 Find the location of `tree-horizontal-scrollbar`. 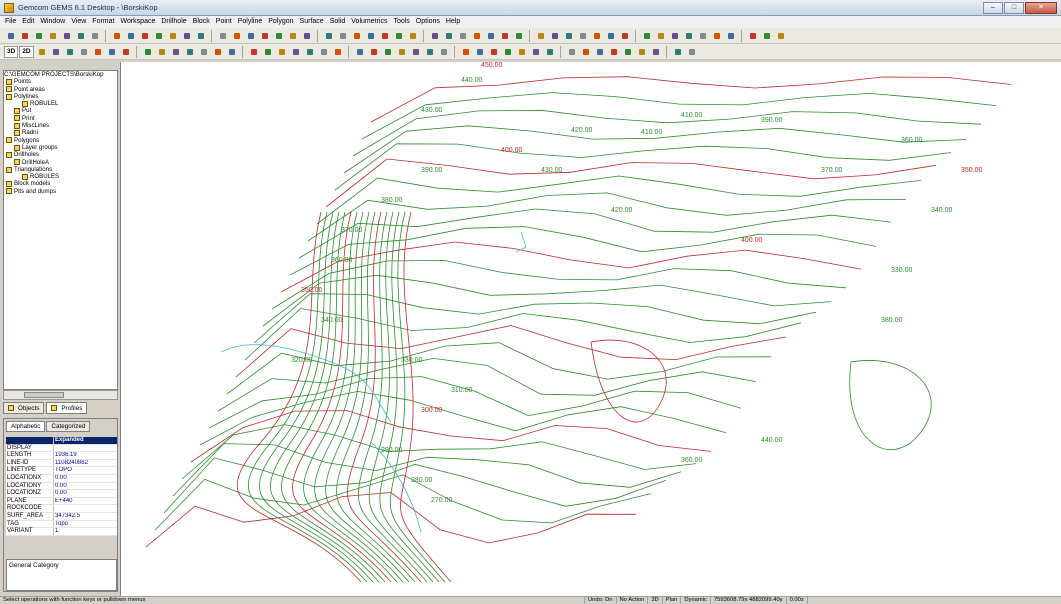

tree-horizontal-scrollbar is located at coordinates (60, 395).